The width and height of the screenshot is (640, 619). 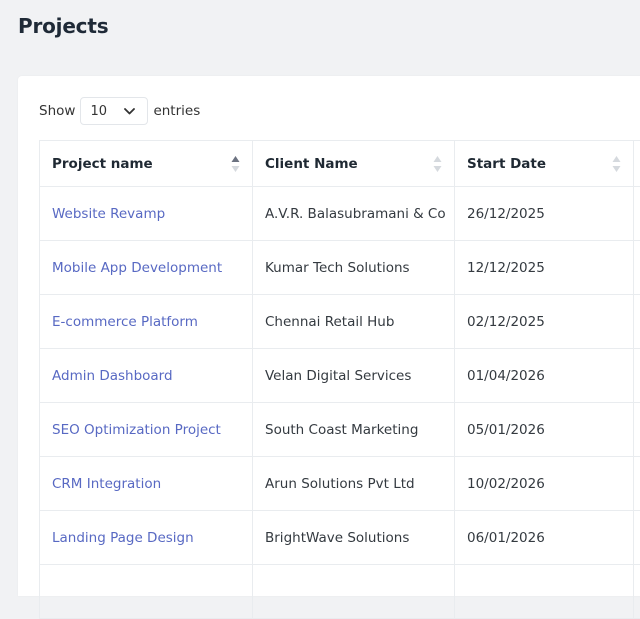 I want to click on column-header-project-name: Project name, so click(x=146, y=164).